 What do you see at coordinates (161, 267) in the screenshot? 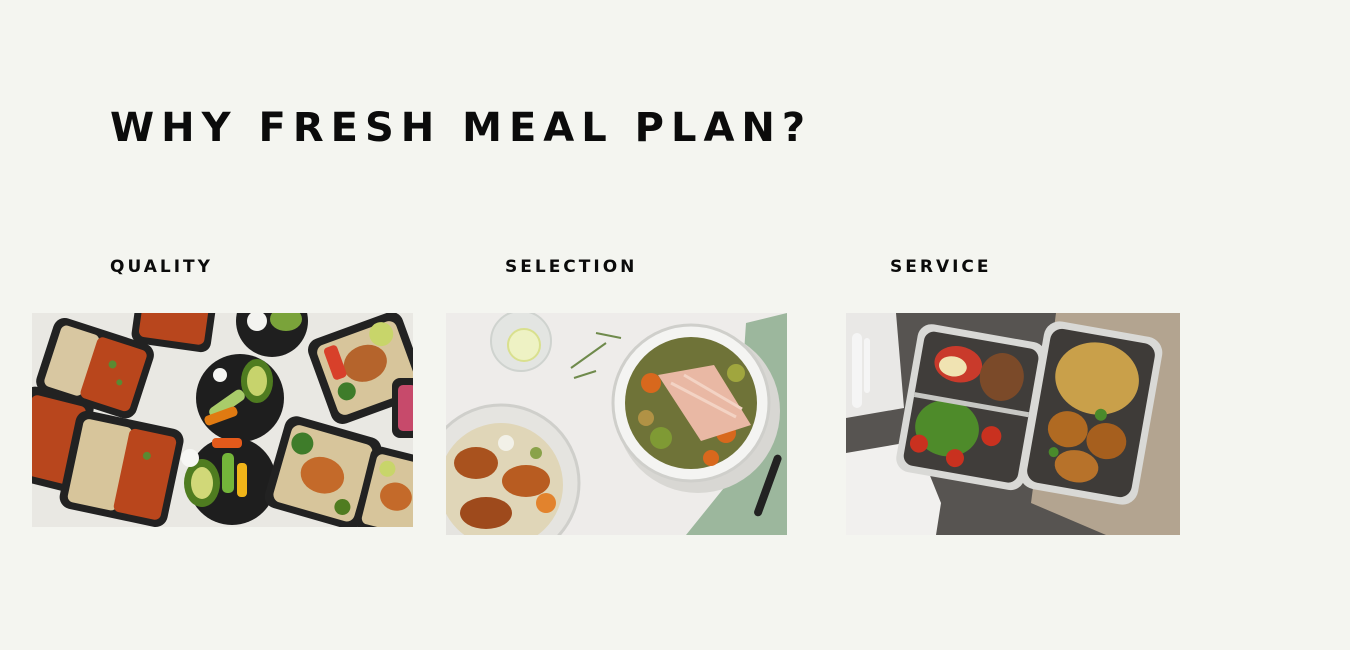
I see `feature-label-quality: QUALITY` at bounding box center [161, 267].